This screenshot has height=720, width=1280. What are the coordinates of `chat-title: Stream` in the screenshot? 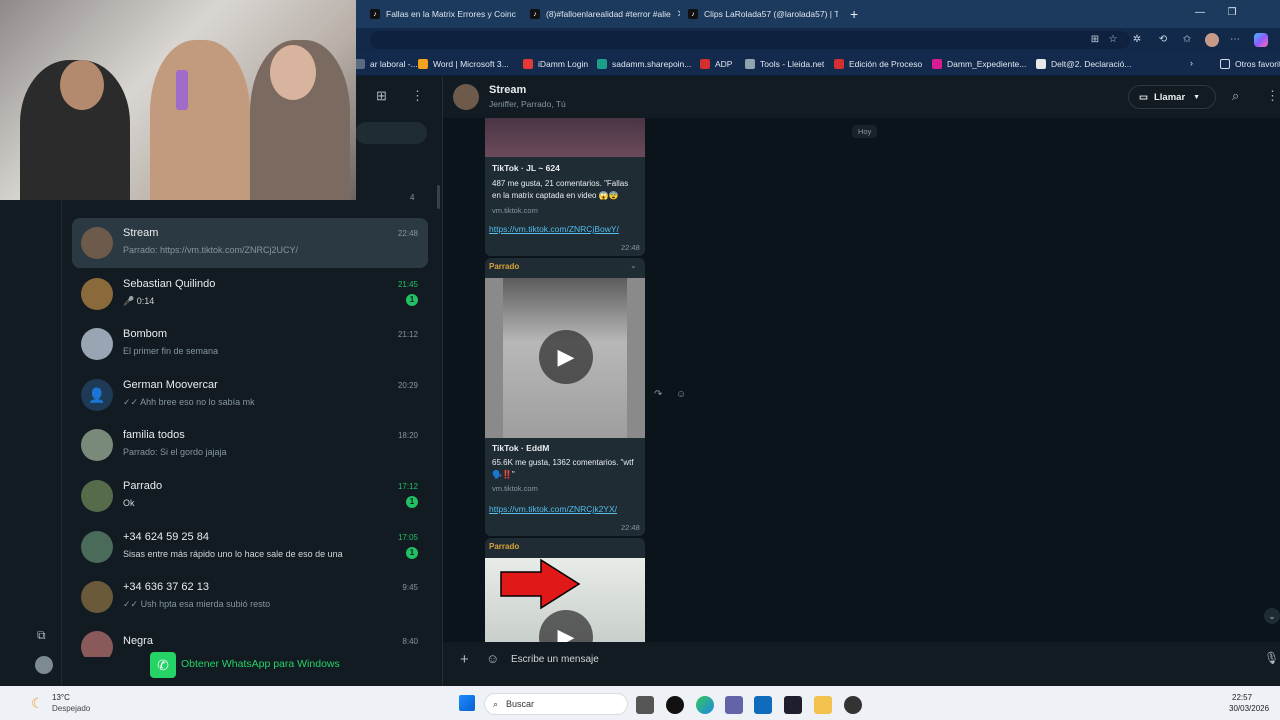 It's located at (507, 90).